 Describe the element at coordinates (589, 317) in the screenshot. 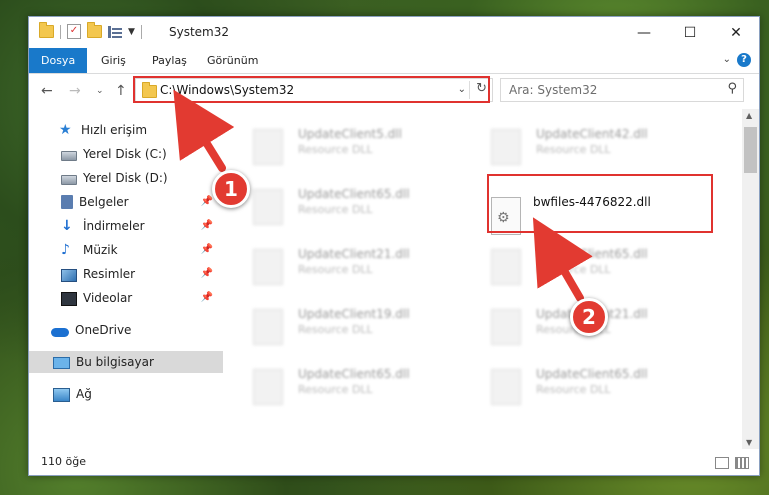

I see `step-2-badge: 2` at that location.